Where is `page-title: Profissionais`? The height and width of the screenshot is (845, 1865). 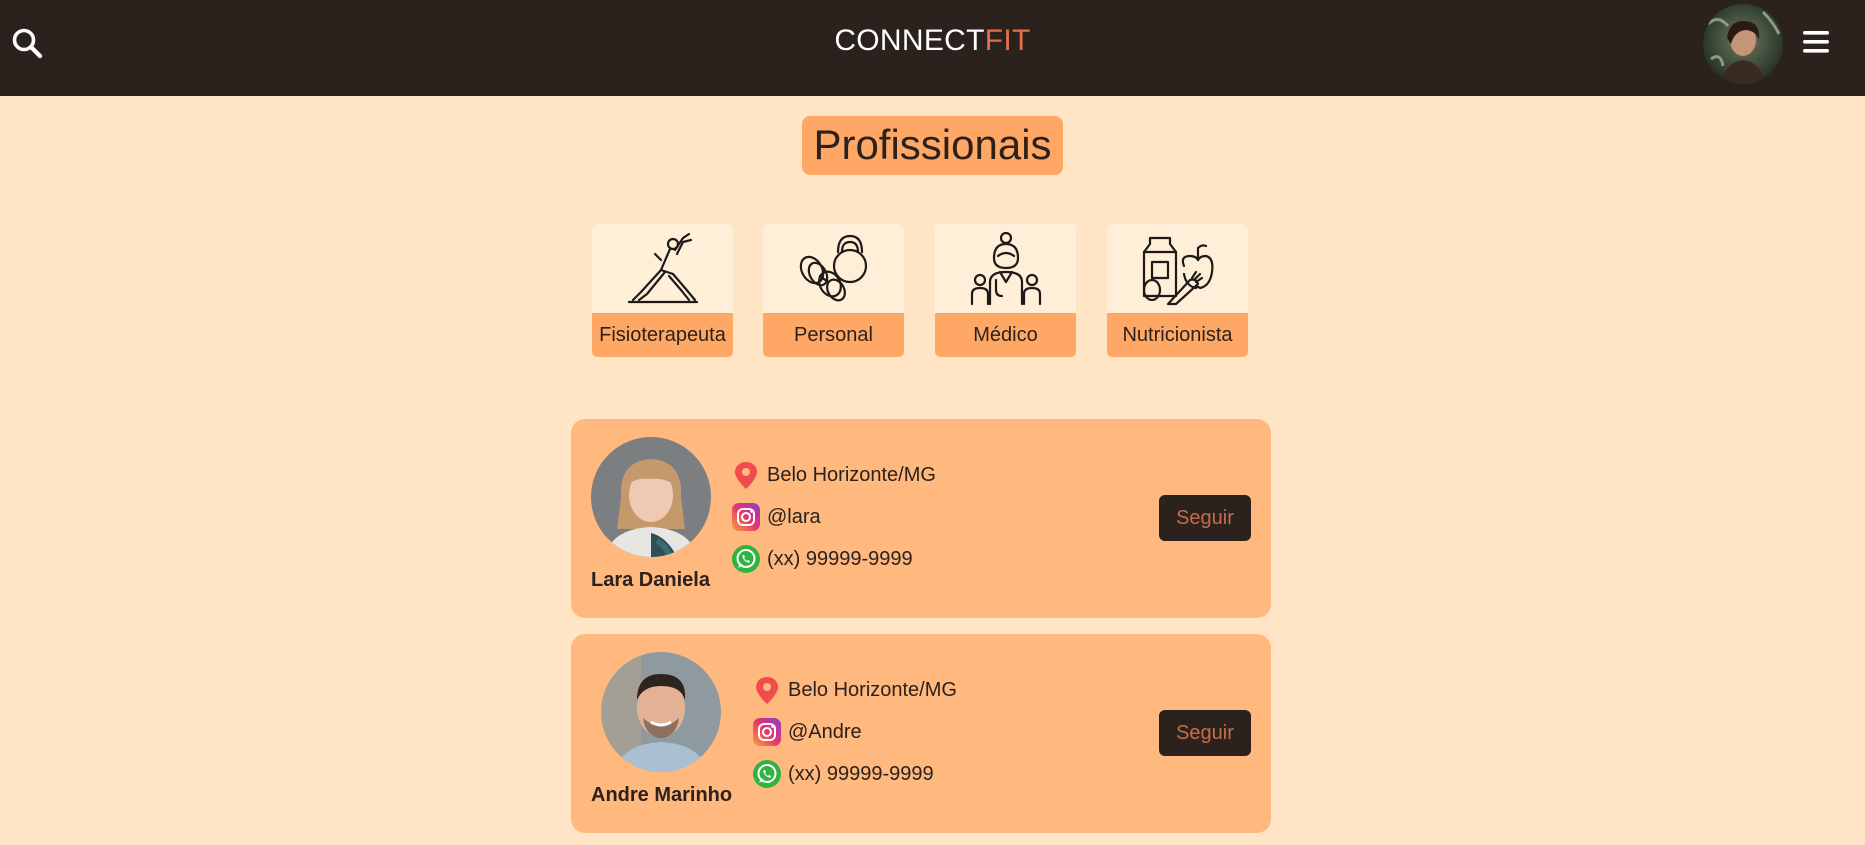
page-title: Profissionais is located at coordinates (932, 145).